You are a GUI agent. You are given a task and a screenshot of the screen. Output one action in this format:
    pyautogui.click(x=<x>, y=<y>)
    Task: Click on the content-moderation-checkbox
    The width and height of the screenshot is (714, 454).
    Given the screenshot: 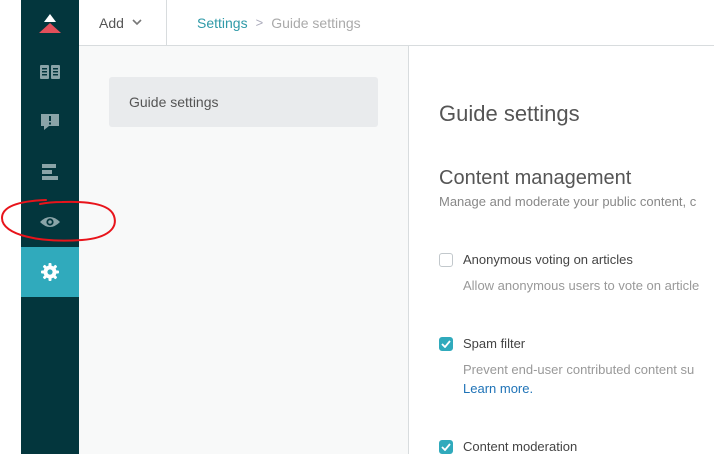 What is the action you would take?
    pyautogui.click(x=446, y=446)
    